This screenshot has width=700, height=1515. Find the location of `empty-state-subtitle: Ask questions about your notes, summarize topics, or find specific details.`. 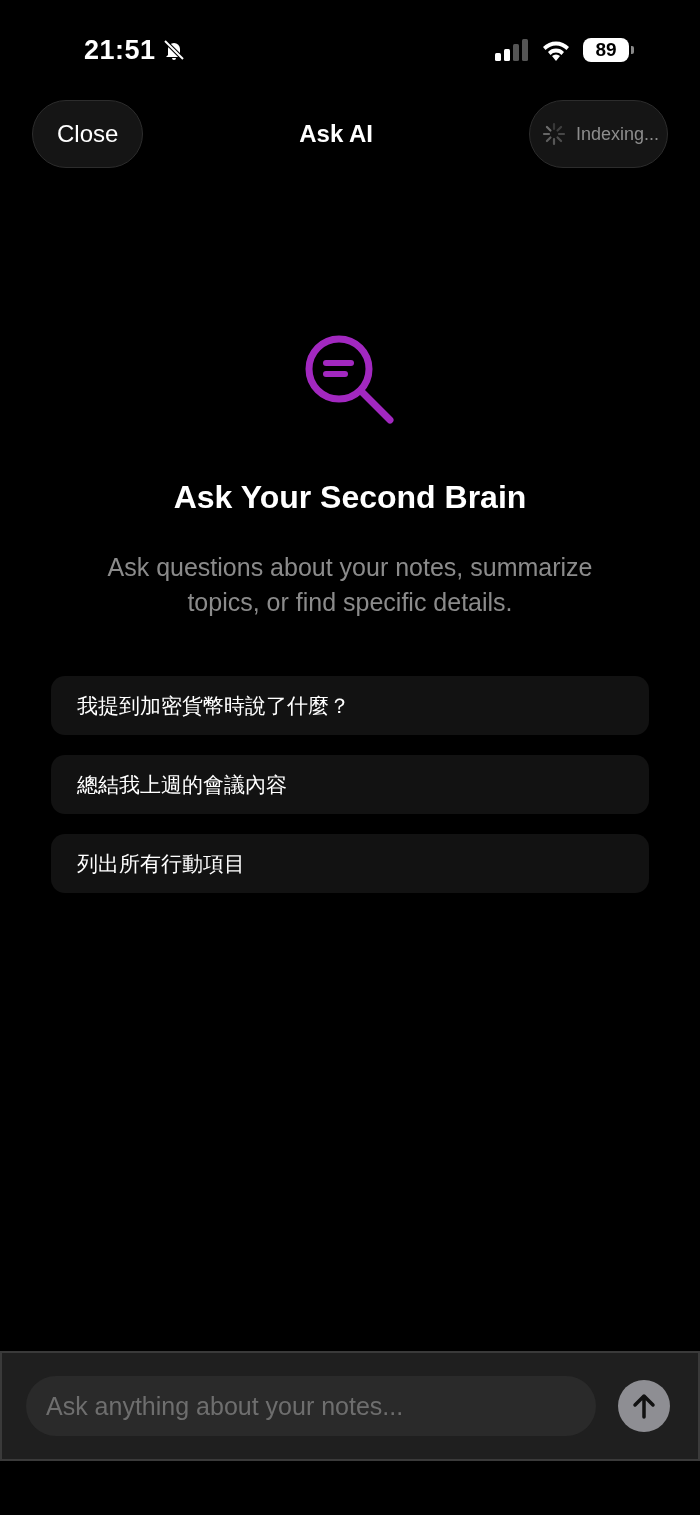

empty-state-subtitle: Ask questions about your notes, summarize topics, or find specific details. is located at coordinates (350, 585).